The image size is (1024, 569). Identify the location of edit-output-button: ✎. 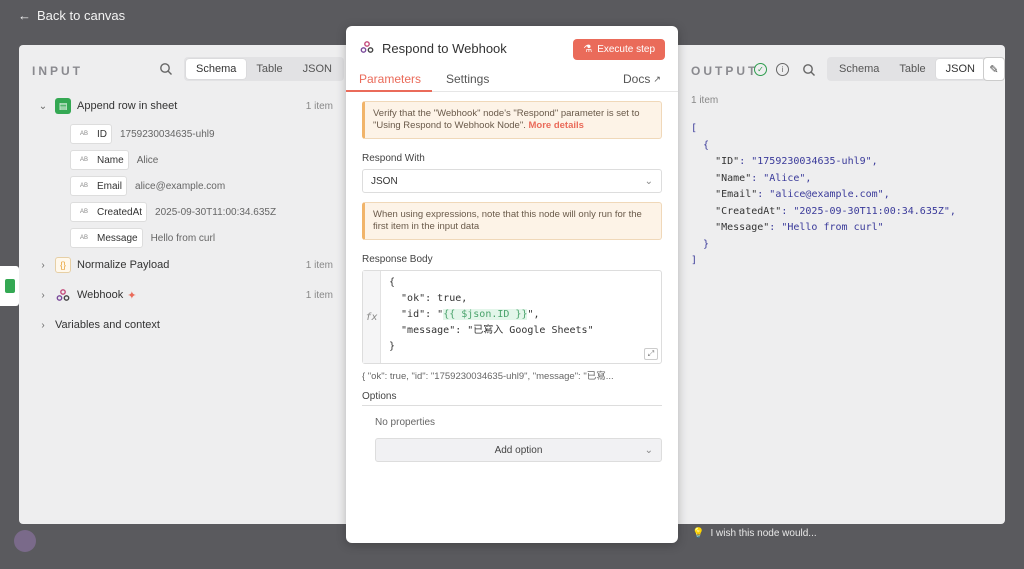
(994, 69).